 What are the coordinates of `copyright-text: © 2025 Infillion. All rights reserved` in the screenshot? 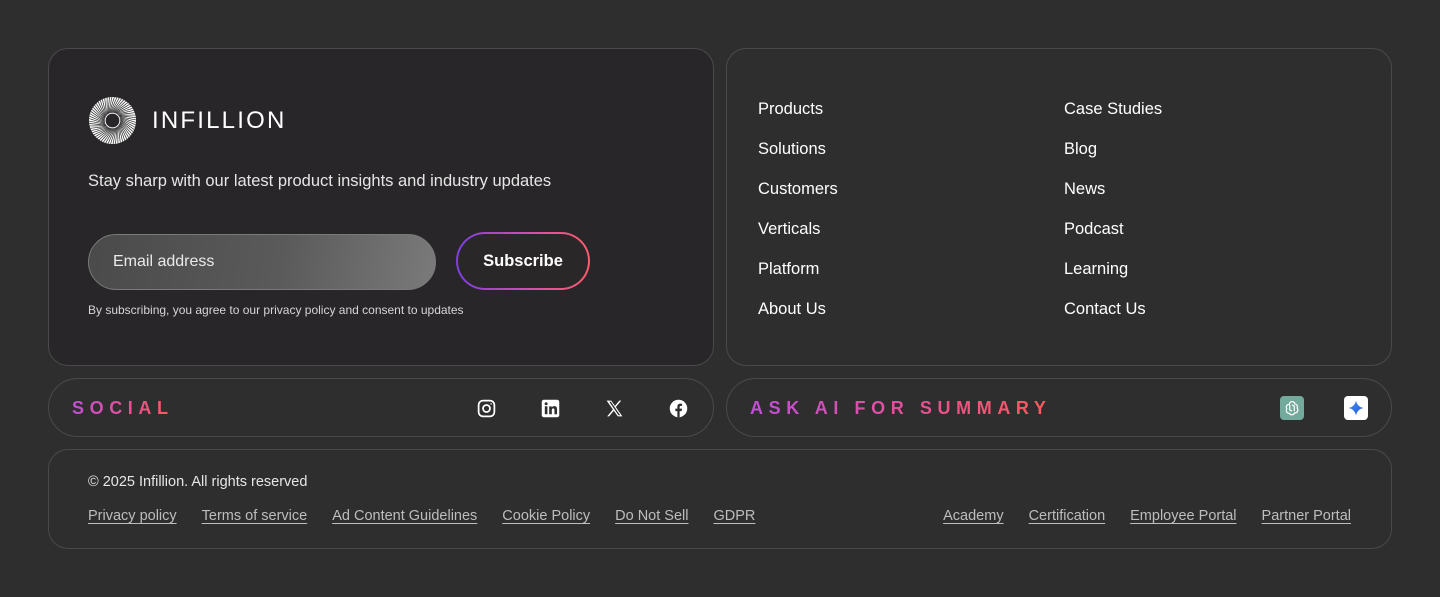 It's located at (198, 482).